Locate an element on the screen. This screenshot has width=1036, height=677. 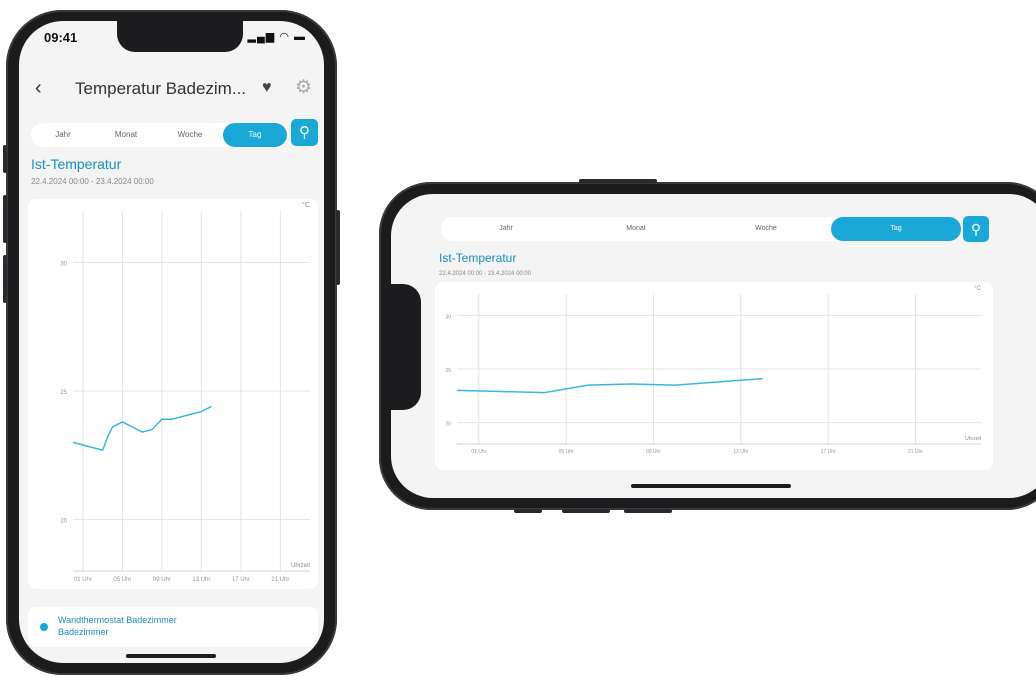
status-time: 09:41 is located at coordinates (61, 37).